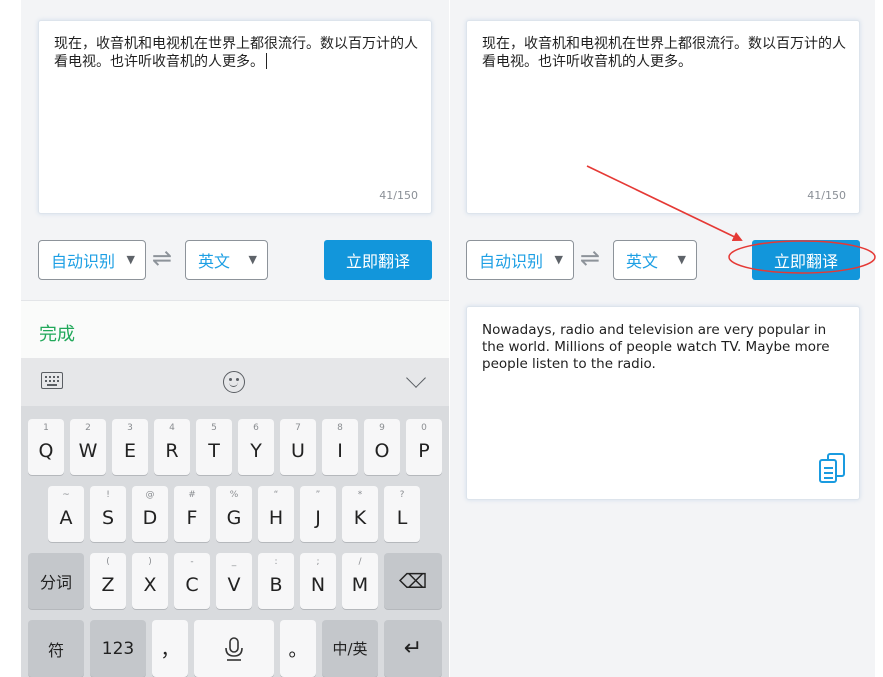  I want to click on ime-done-bar: 完成, so click(235, 329).